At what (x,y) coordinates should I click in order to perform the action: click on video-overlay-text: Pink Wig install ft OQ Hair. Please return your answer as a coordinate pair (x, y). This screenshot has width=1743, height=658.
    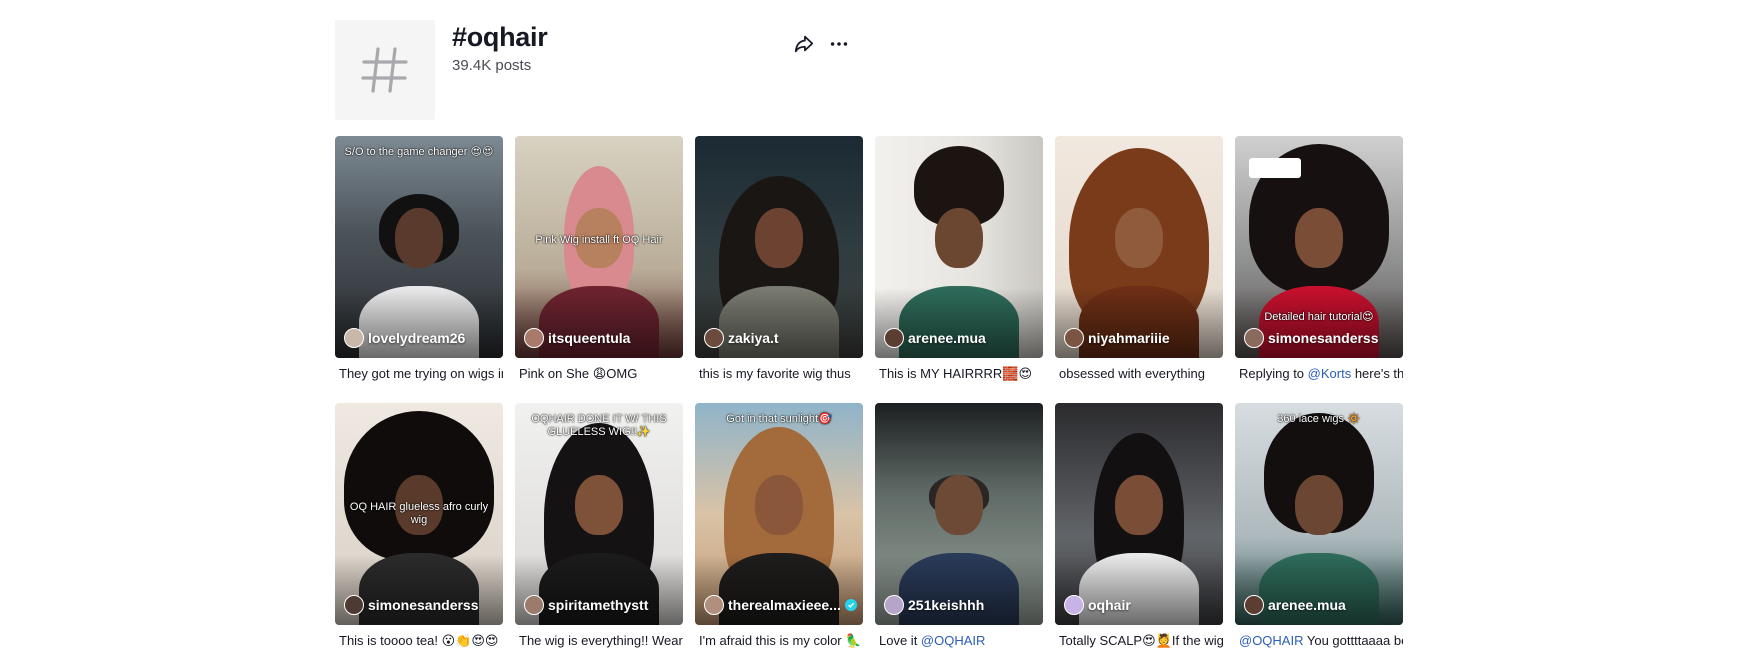
    Looking at the image, I should click on (599, 240).